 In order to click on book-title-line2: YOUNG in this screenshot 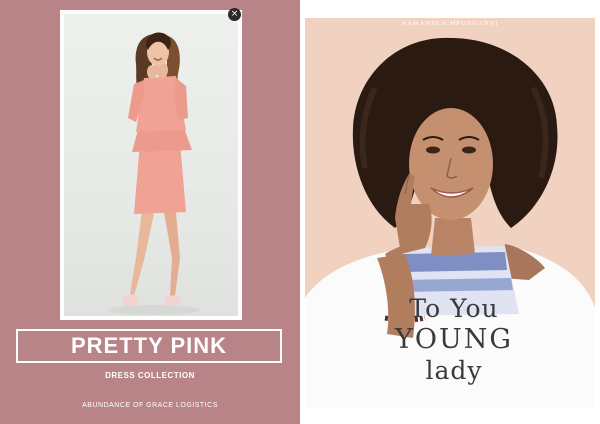, I will do `click(454, 339)`.